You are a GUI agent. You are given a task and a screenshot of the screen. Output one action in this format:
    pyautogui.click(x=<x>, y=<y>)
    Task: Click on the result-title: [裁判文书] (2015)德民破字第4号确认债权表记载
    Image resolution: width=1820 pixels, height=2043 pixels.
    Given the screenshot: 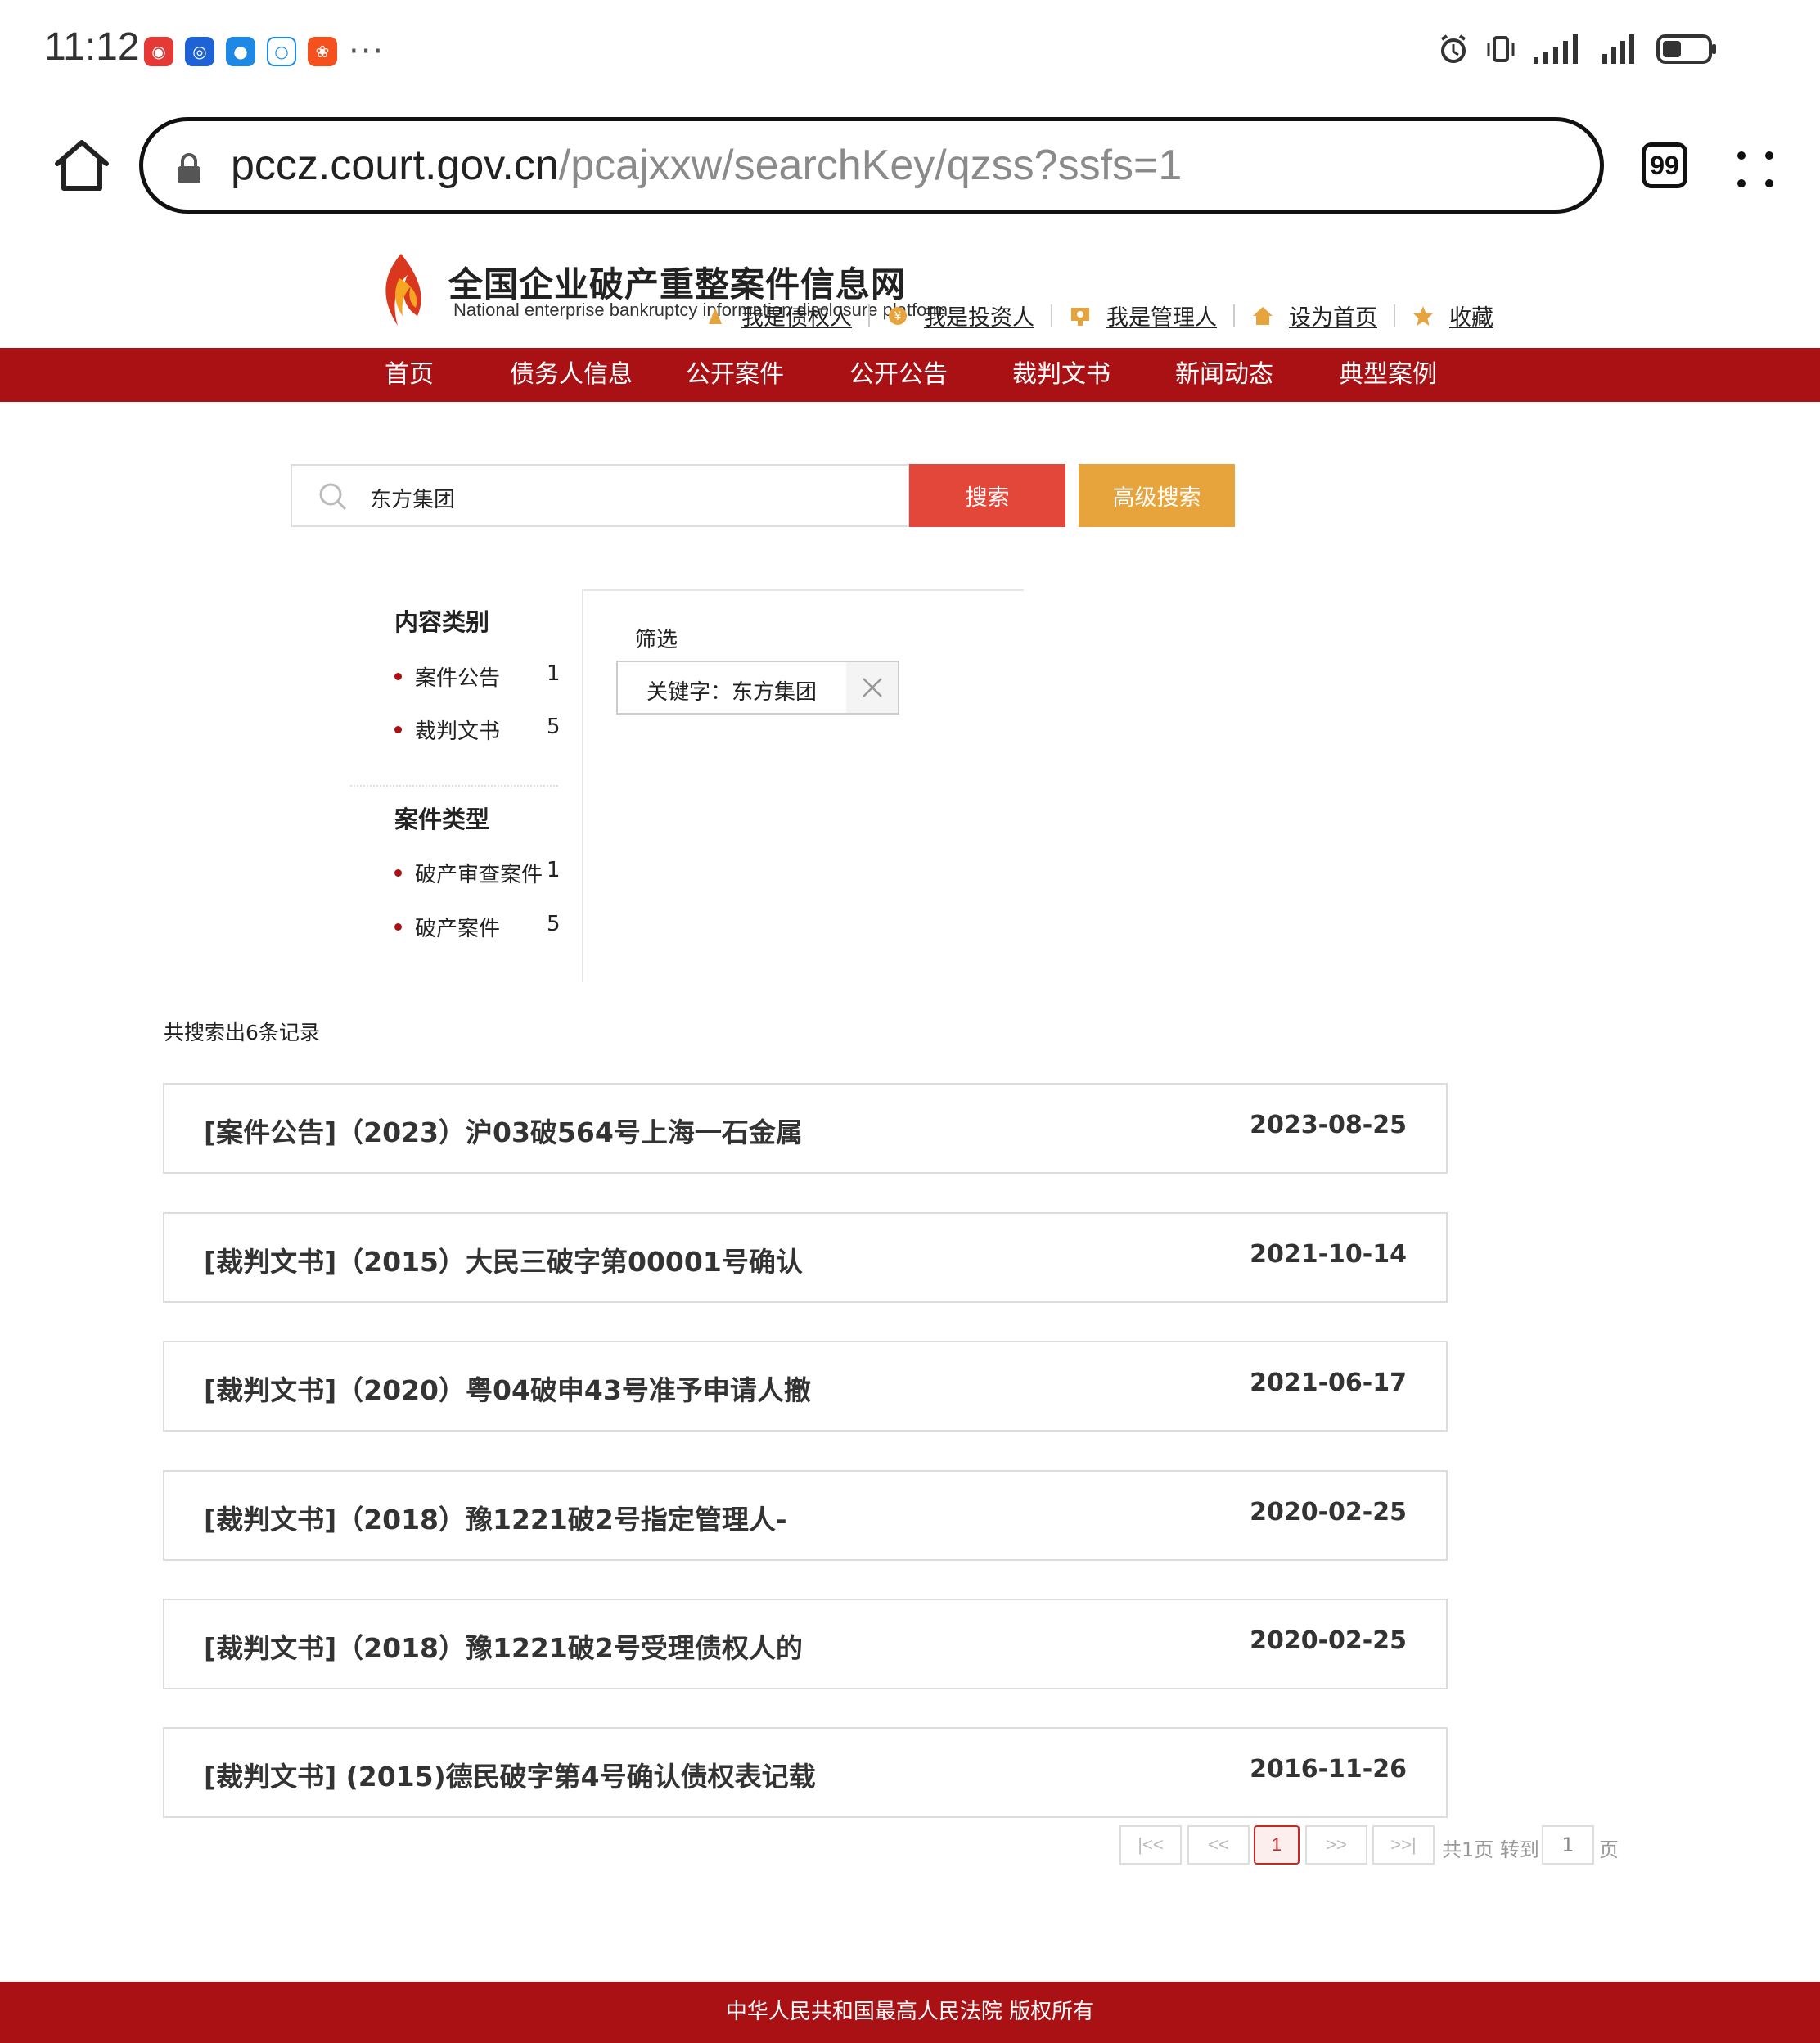 What is the action you would take?
    pyautogui.click(x=510, y=1774)
    